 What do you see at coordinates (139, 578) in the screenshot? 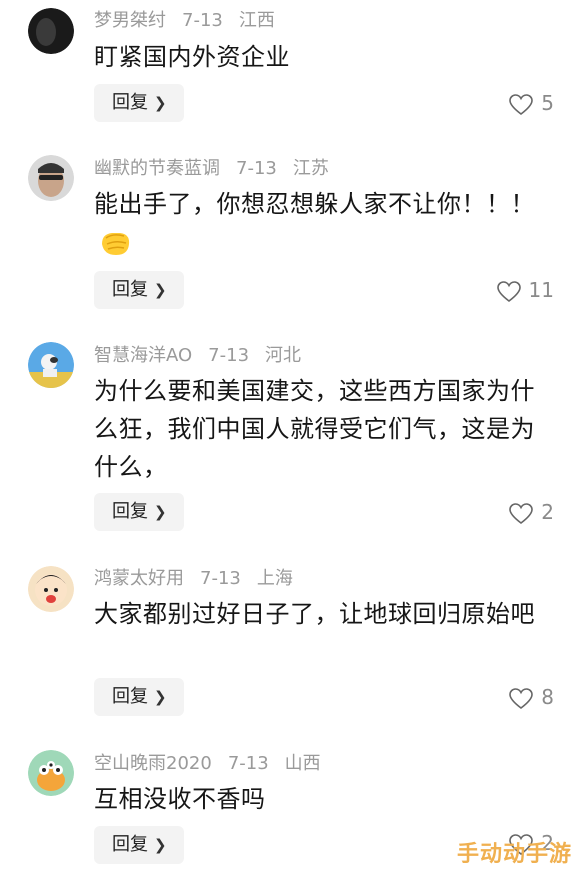
I see `username: 鸿蒙太好用` at bounding box center [139, 578].